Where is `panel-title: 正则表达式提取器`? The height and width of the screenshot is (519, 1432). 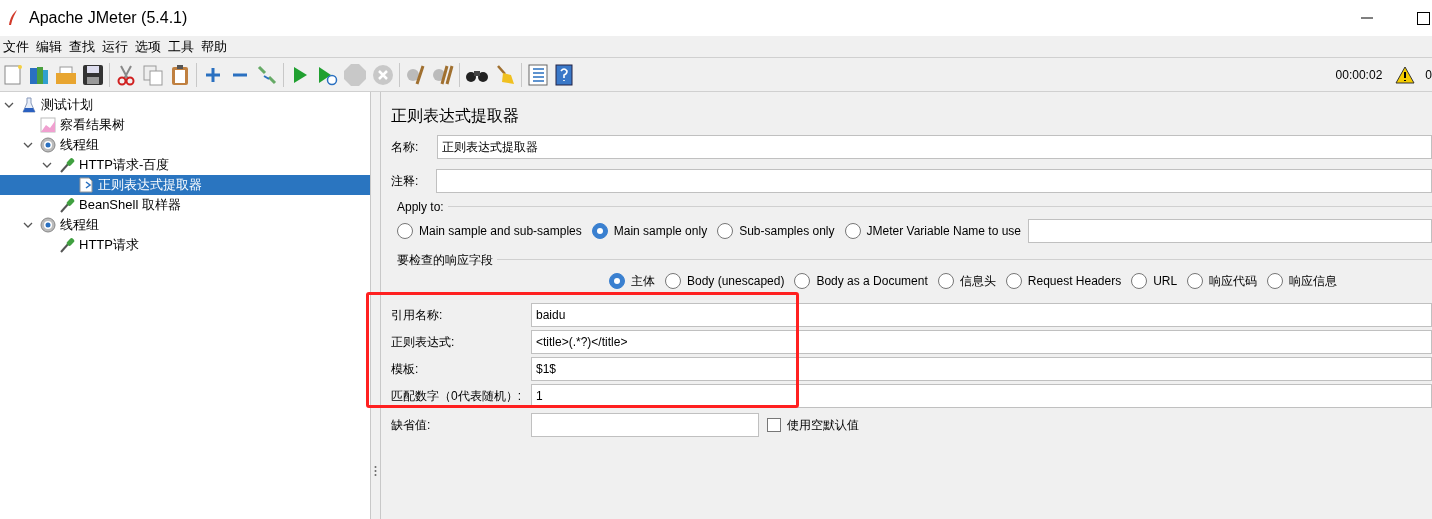
panel-title: 正则表达式提取器 is located at coordinates (455, 116).